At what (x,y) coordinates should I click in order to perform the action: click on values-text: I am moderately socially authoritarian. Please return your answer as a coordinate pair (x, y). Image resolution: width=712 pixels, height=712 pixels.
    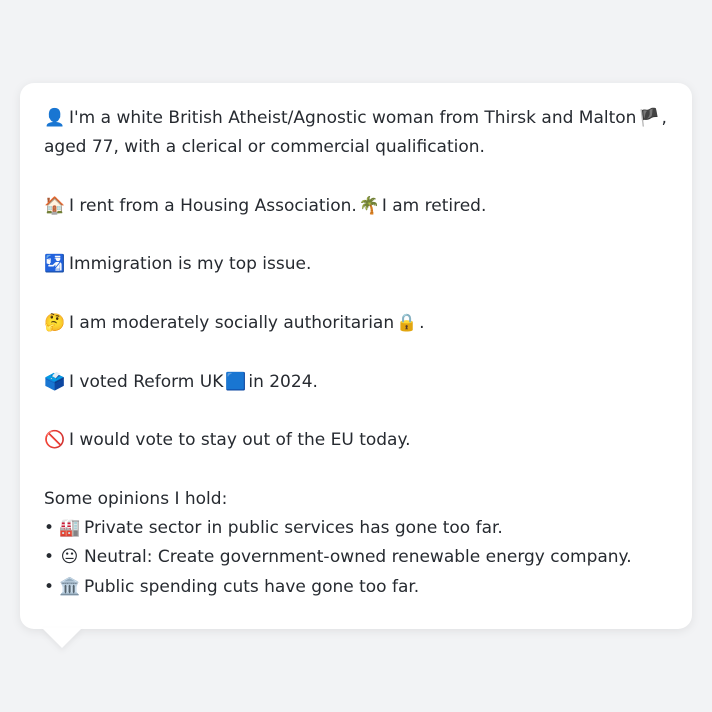
    Looking at the image, I should click on (232, 323).